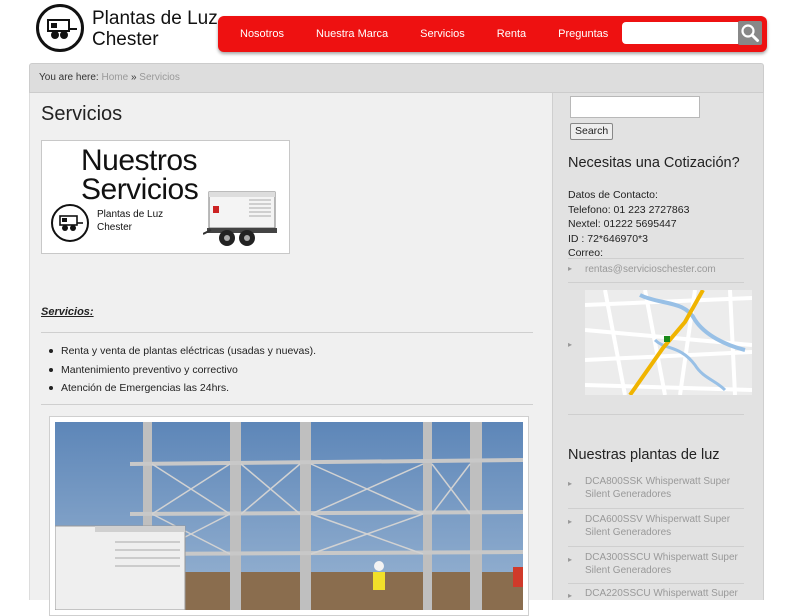  Describe the element at coordinates (664, 593) in the screenshot. I see `plant-link-text: DCA220SSCU Whisperwatt Super` at that location.